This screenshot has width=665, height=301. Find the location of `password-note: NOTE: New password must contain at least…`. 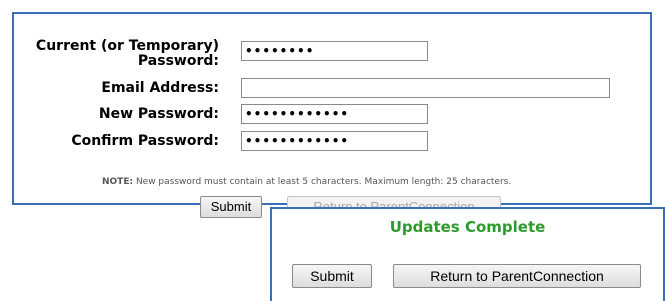

password-note: NOTE: New password must contain at least… is located at coordinates (306, 182).